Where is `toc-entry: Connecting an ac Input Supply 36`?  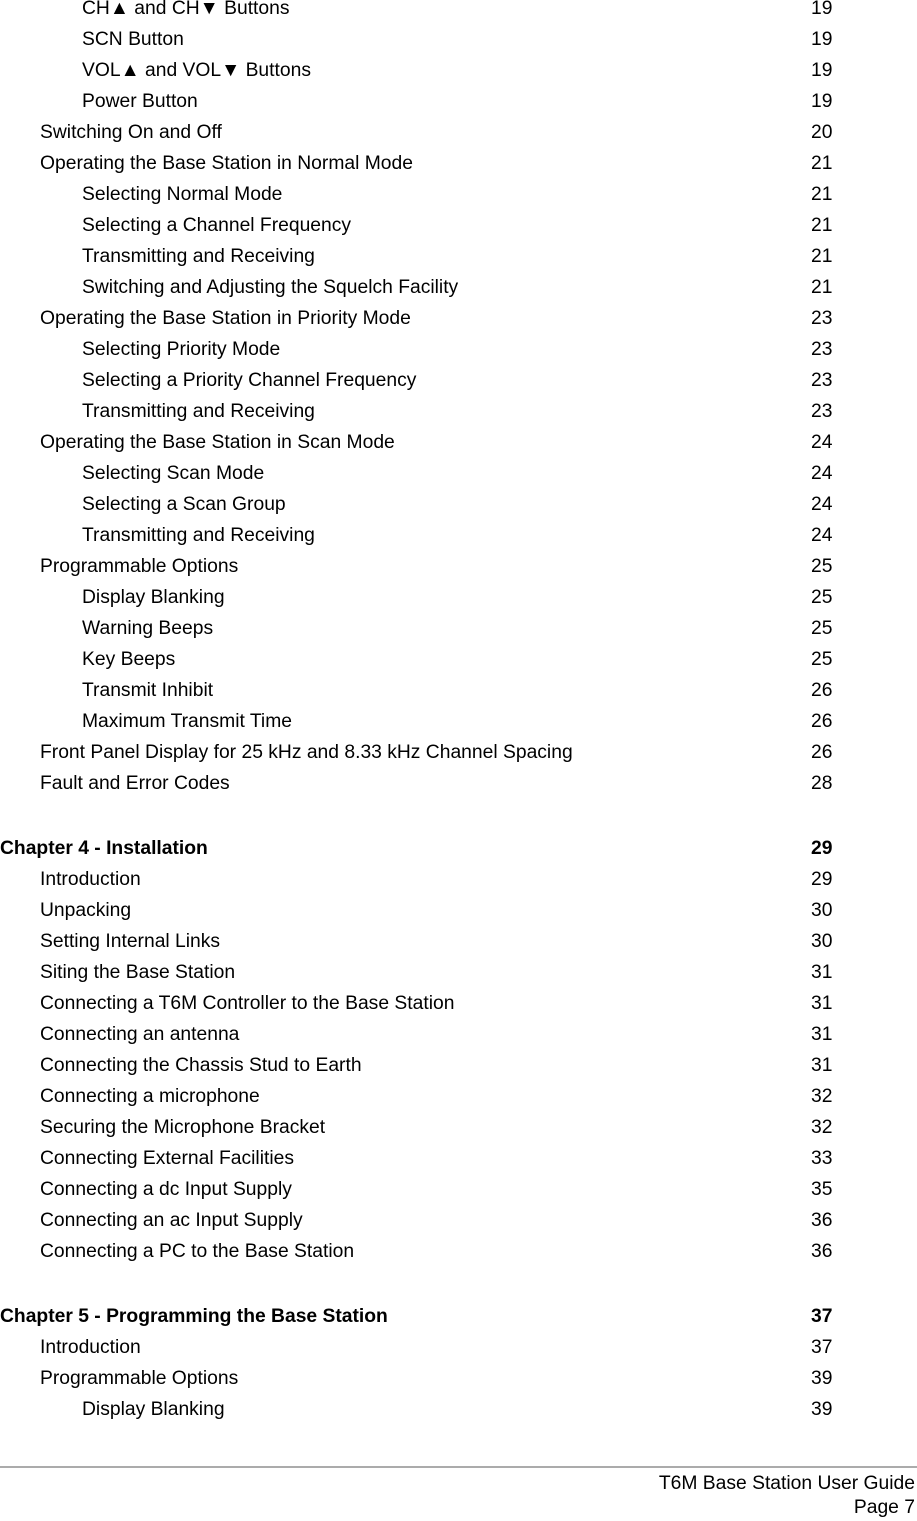 toc-entry: Connecting an ac Input Supply 36 is located at coordinates (458, 1226).